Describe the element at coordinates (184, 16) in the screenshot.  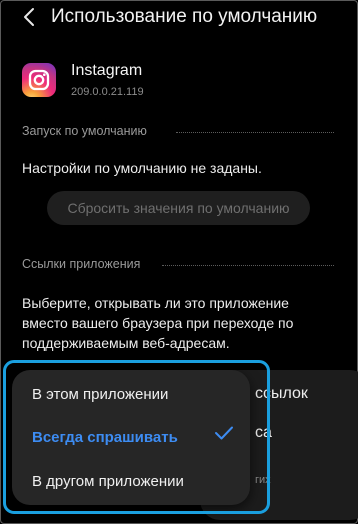
I see `page-title: Использование по умолчанию` at that location.